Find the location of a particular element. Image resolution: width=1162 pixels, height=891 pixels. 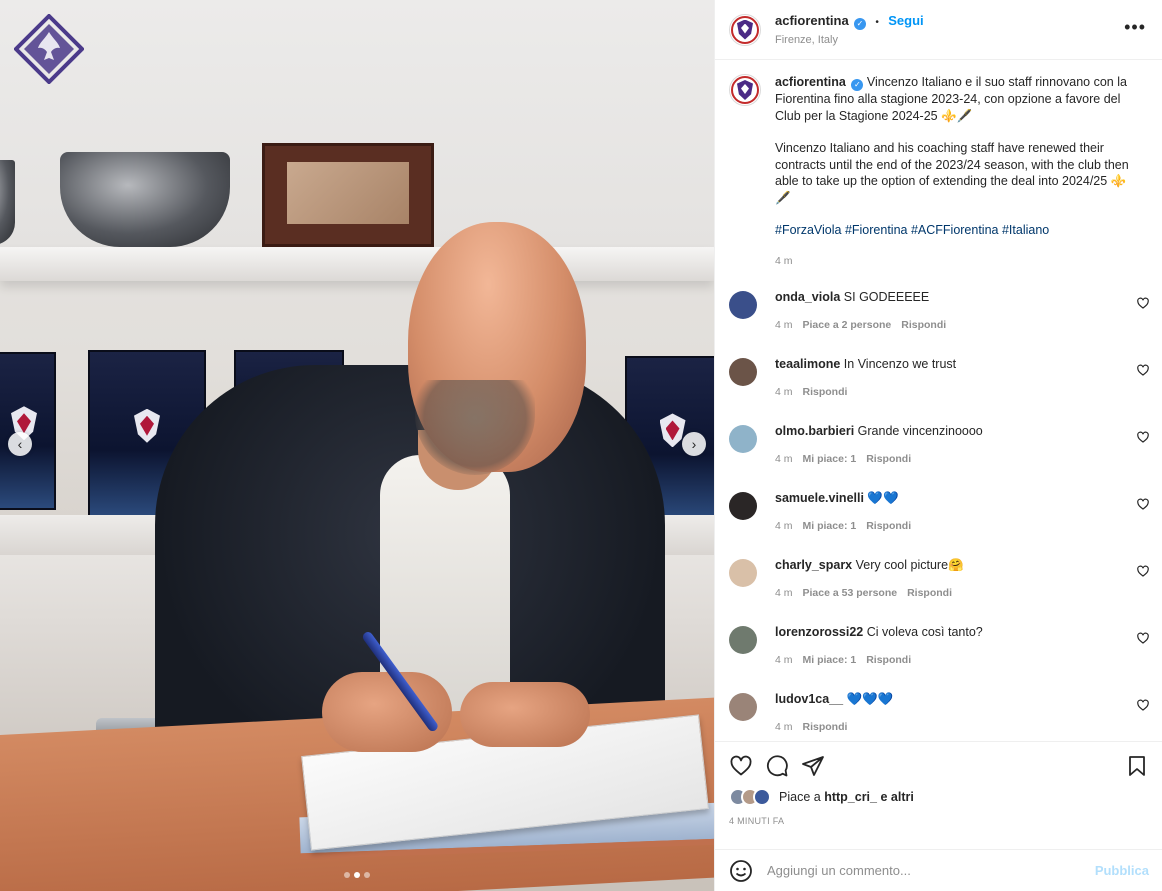

liked-by: Piace a http_cri_ e altri is located at coordinates (939, 797).